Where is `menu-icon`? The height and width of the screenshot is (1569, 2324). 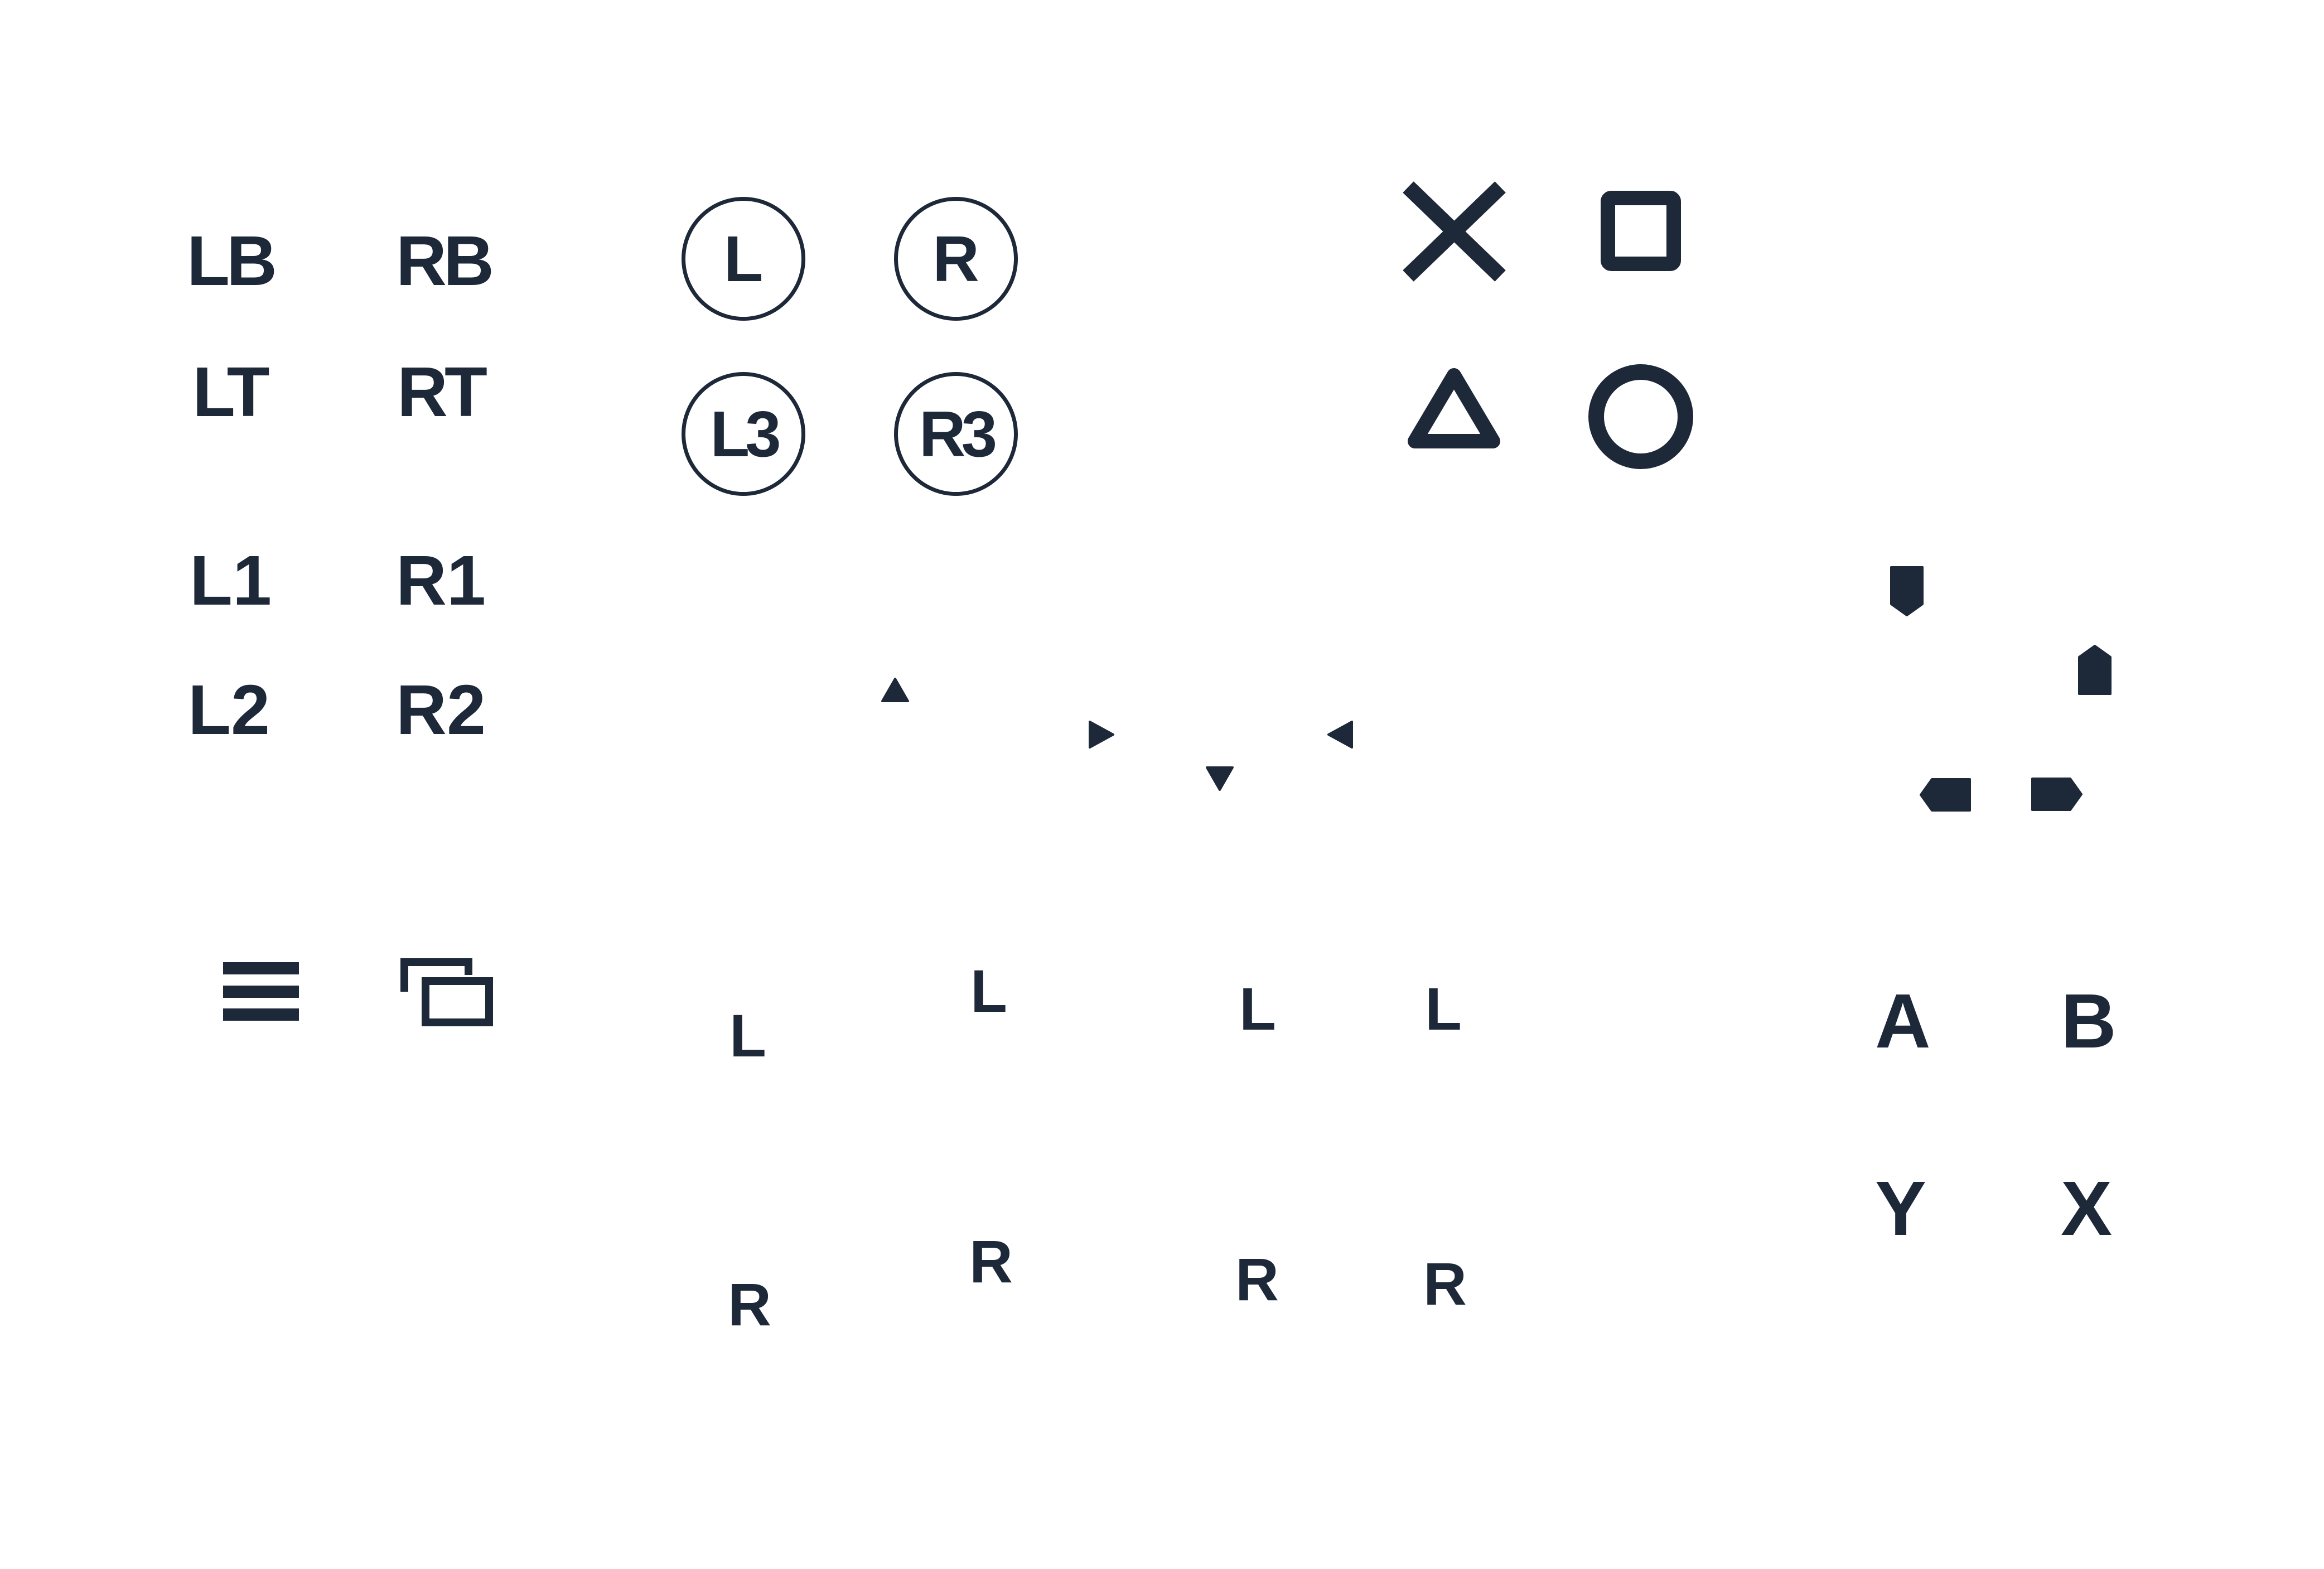 menu-icon is located at coordinates (261, 991).